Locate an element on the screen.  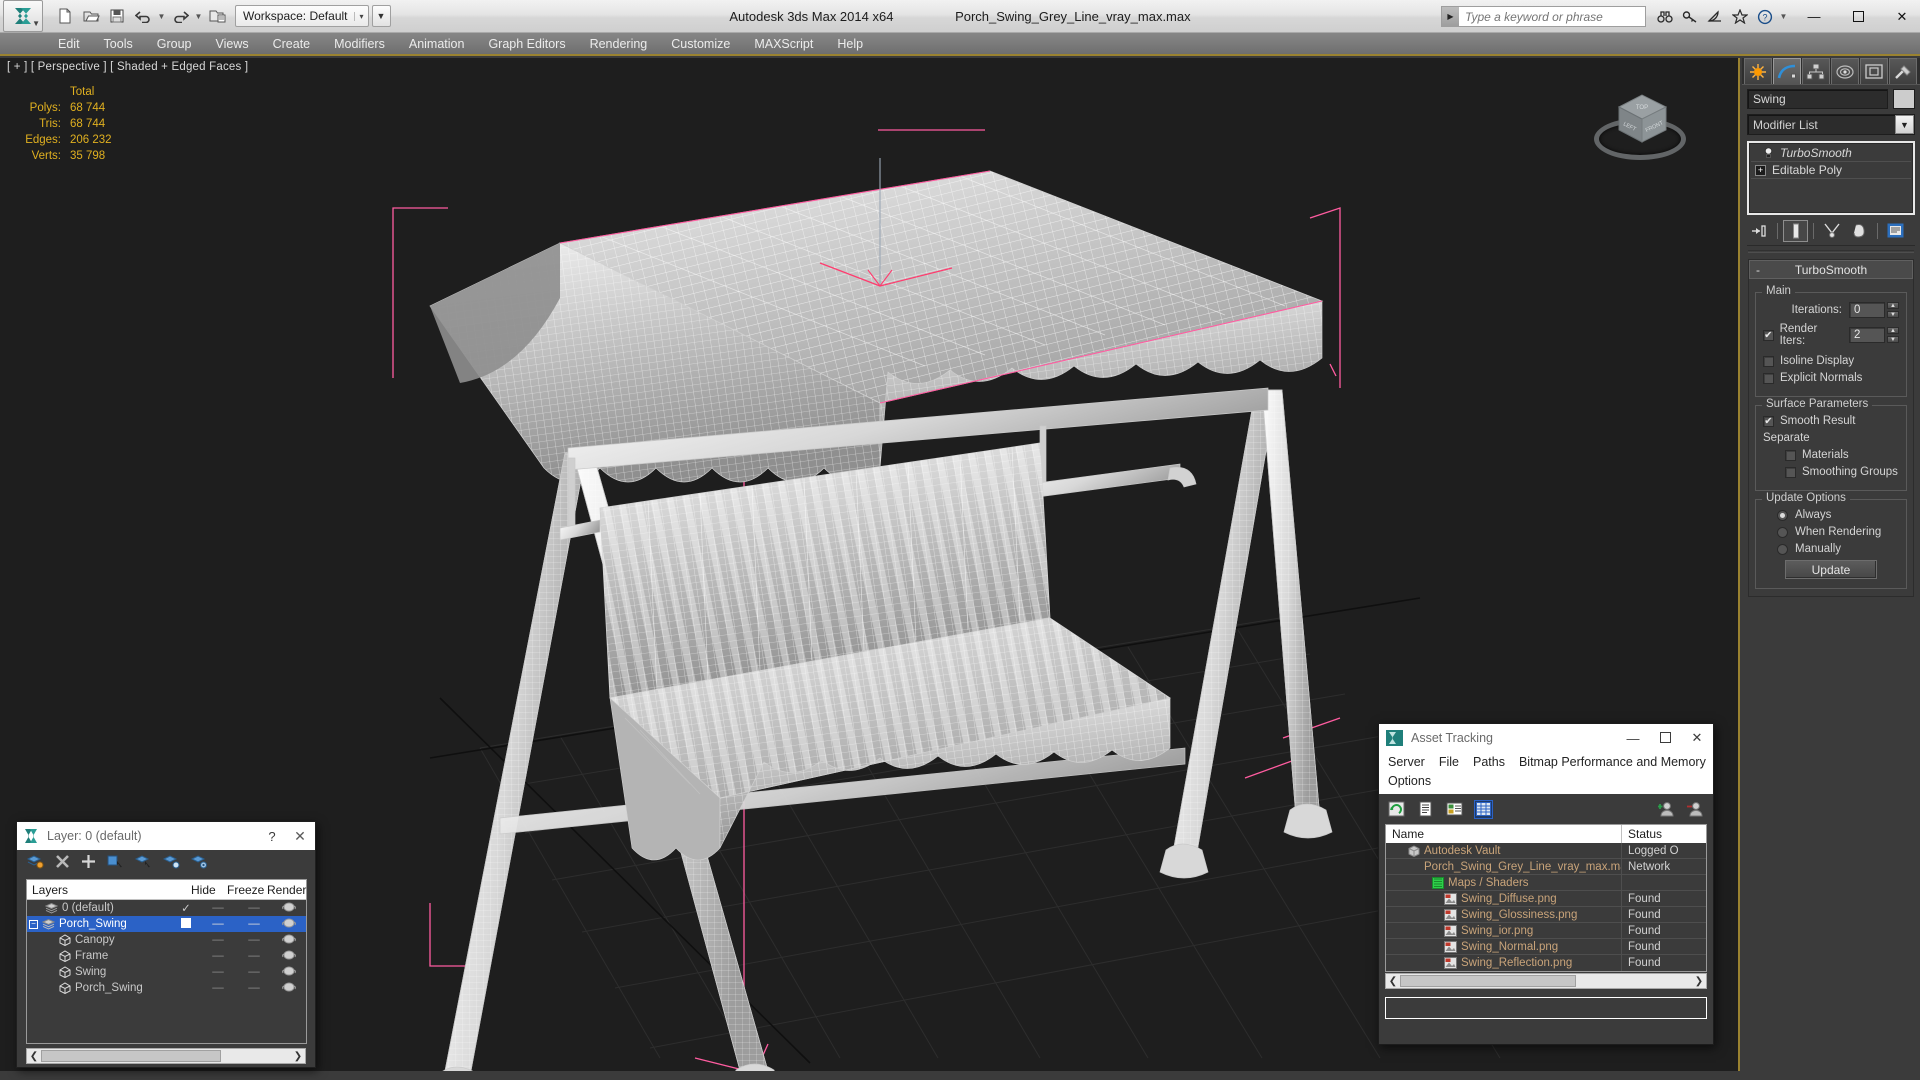
modify-tab-icon is located at coordinates (1787, 71).